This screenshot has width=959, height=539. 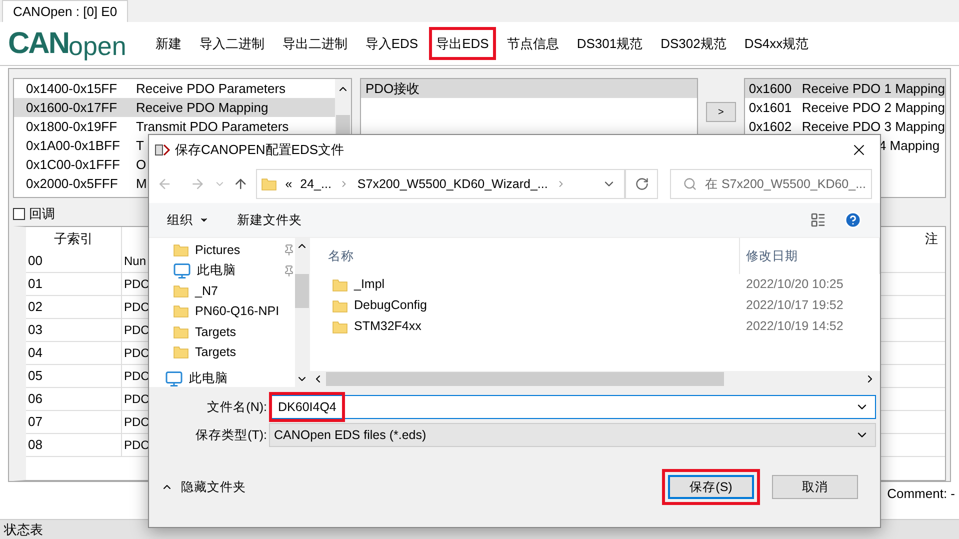 What do you see at coordinates (175, 107) in the screenshot?
I see `range-list-item: 0x1600-0x17FF Receive PDO Mapping` at bounding box center [175, 107].